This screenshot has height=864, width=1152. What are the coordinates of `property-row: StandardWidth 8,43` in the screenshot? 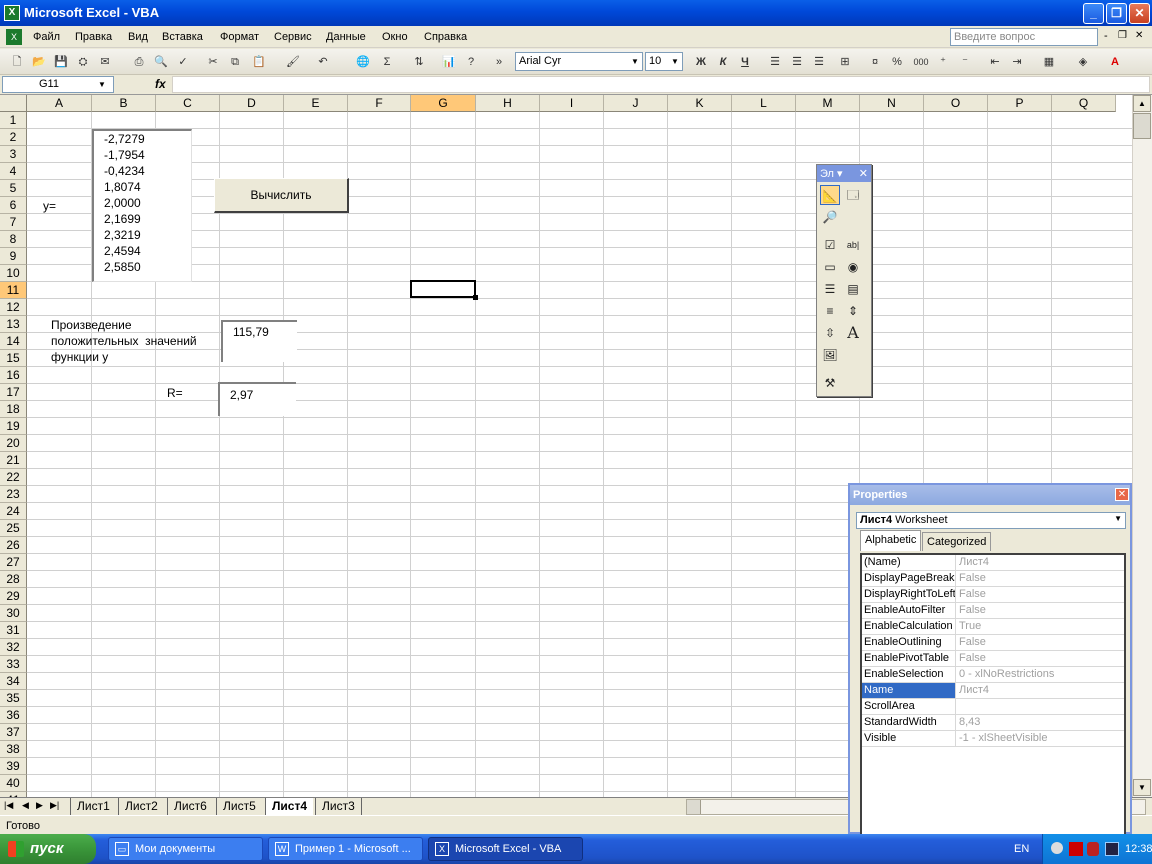 It's located at (993, 723).